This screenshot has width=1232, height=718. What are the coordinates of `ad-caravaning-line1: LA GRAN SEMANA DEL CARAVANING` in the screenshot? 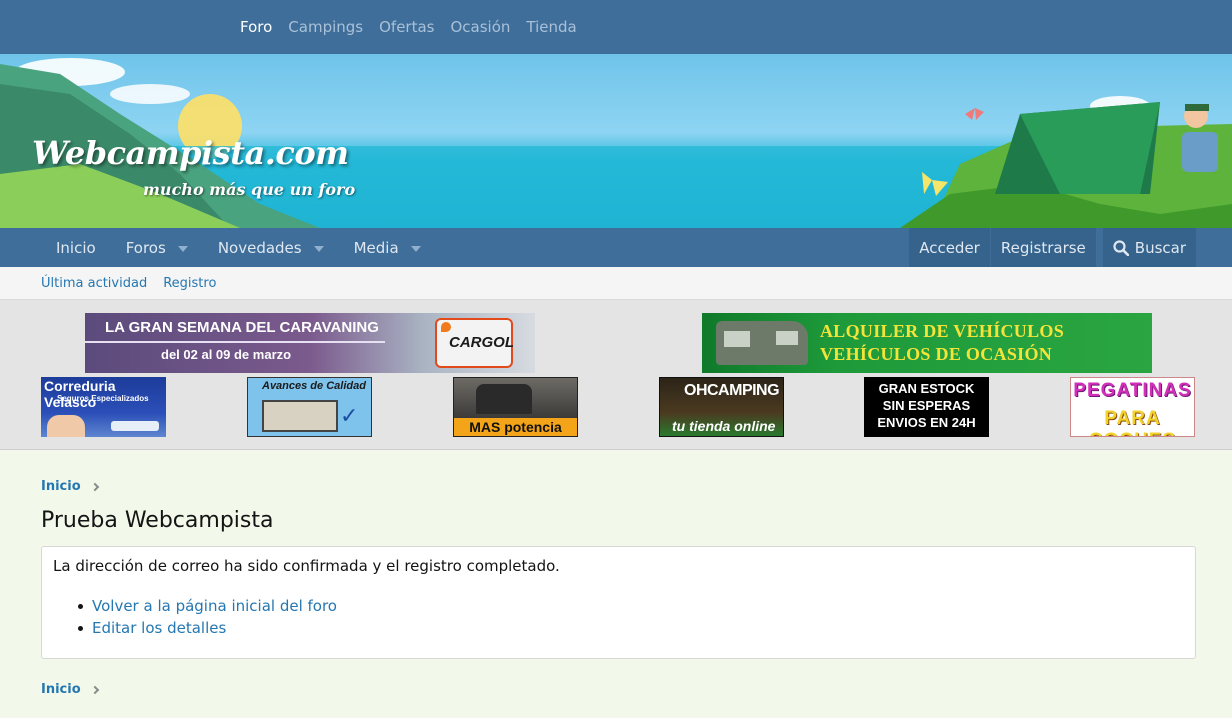 It's located at (242, 327).